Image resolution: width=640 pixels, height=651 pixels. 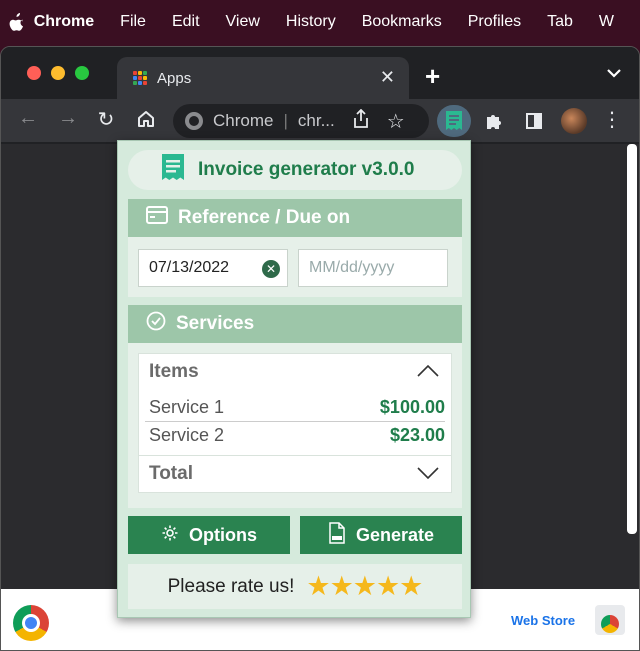 What do you see at coordinates (133, 22) in the screenshot?
I see `menu-file: File` at bounding box center [133, 22].